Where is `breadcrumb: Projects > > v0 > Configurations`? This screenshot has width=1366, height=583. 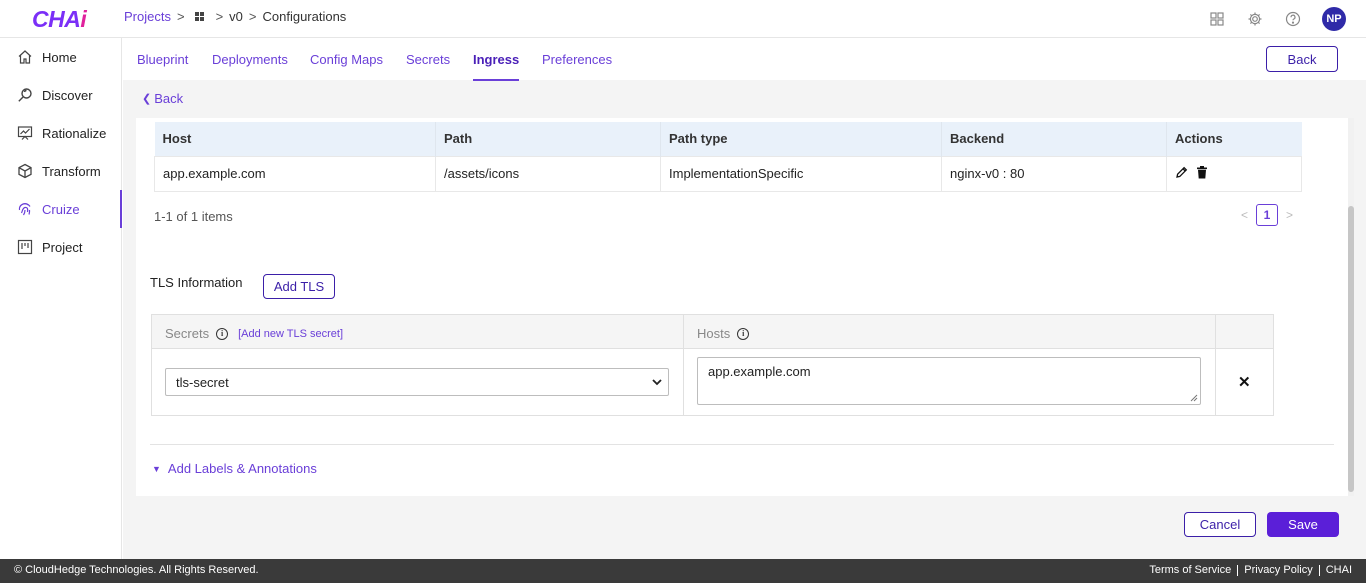
breadcrumb: Projects > > v0 > Configurations is located at coordinates (235, 16).